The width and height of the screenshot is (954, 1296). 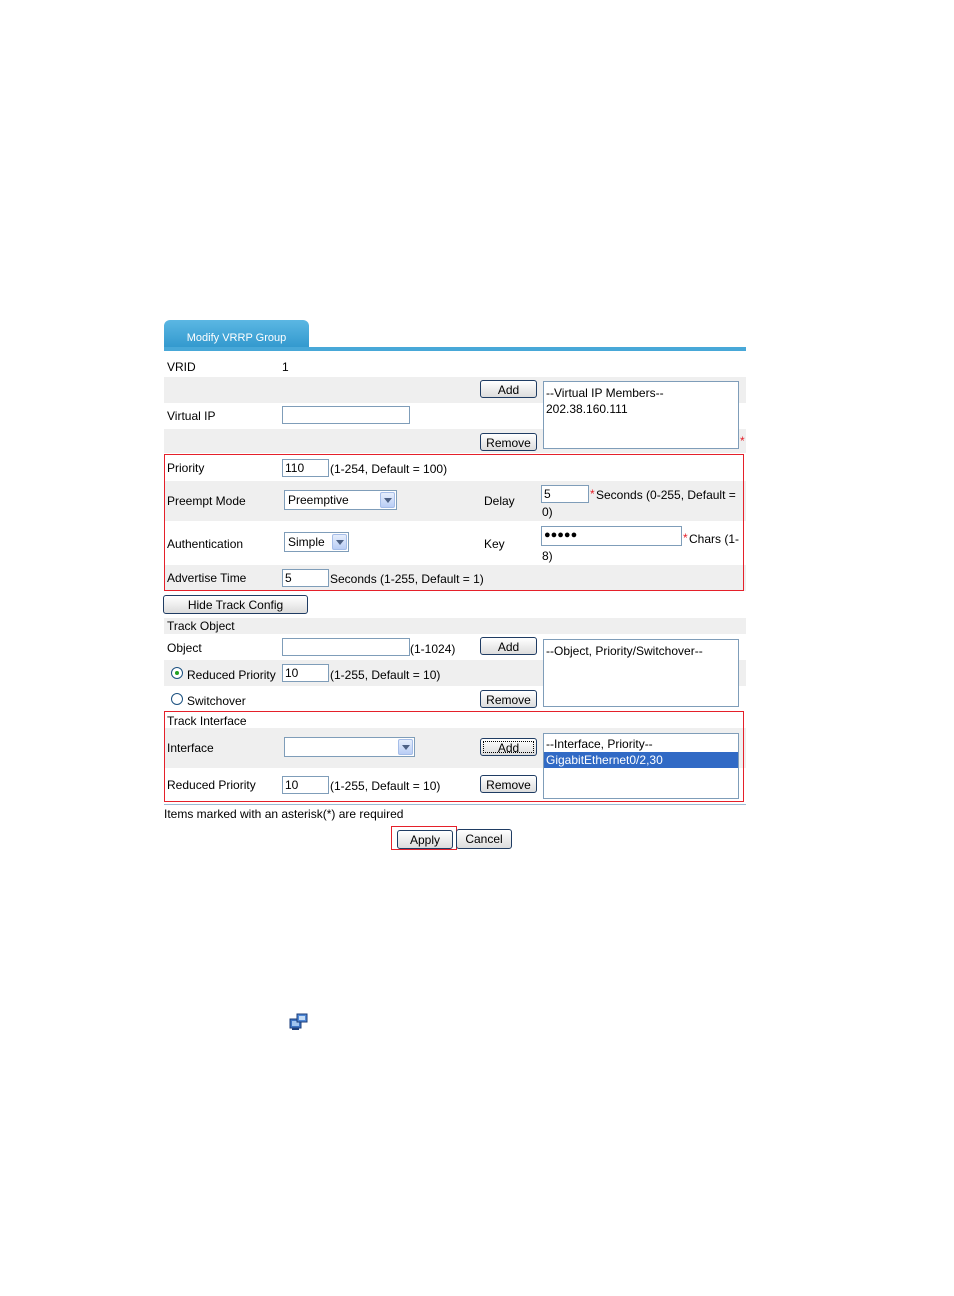 What do you see at coordinates (346, 647) in the screenshot?
I see `object-input` at bounding box center [346, 647].